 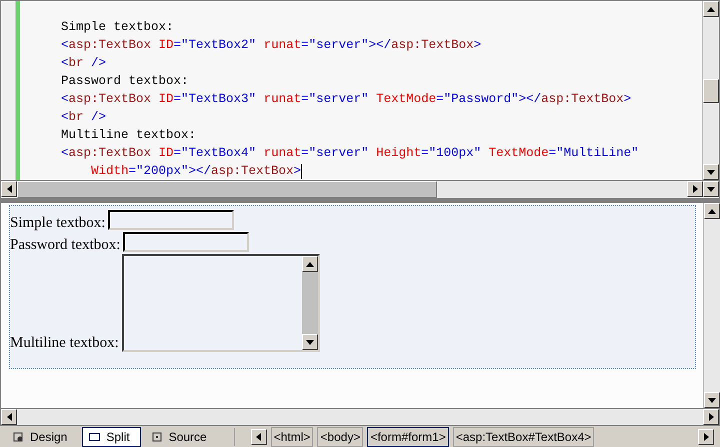 What do you see at coordinates (58, 223) in the screenshot?
I see `field-label: Simple textbox:` at bounding box center [58, 223].